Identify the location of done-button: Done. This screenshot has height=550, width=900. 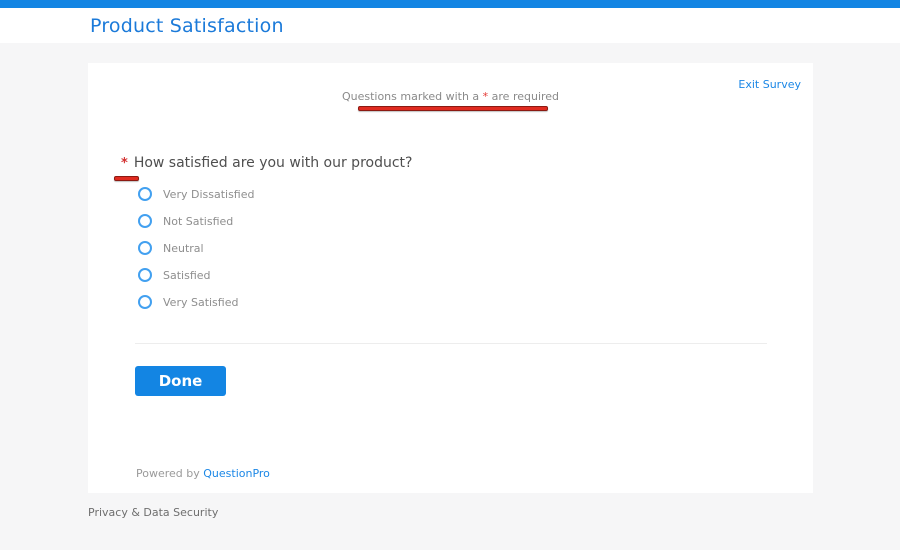
(180, 381).